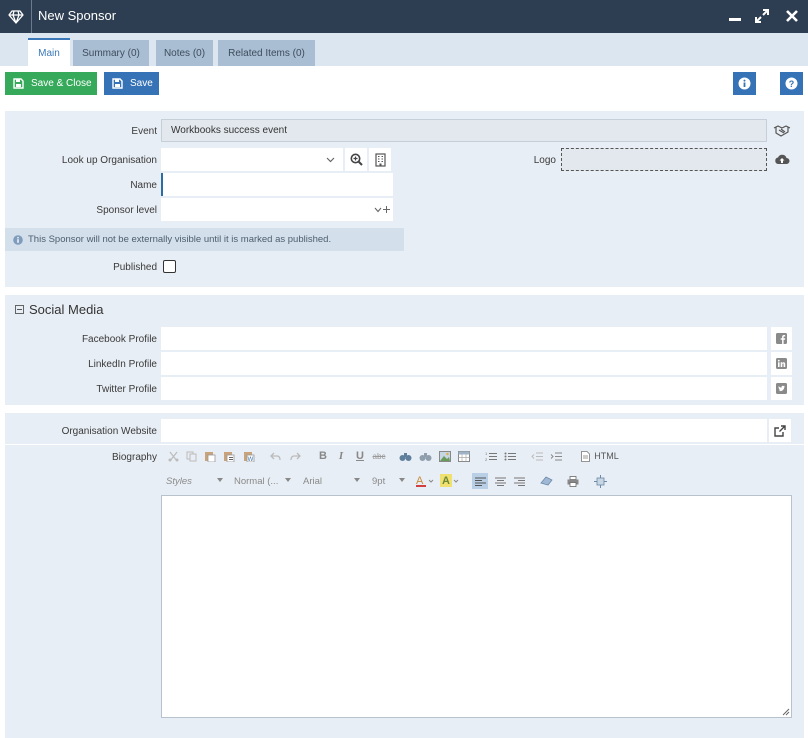 This screenshot has width=808, height=738. I want to click on save-and-close-label: Save & Close, so click(61, 83).